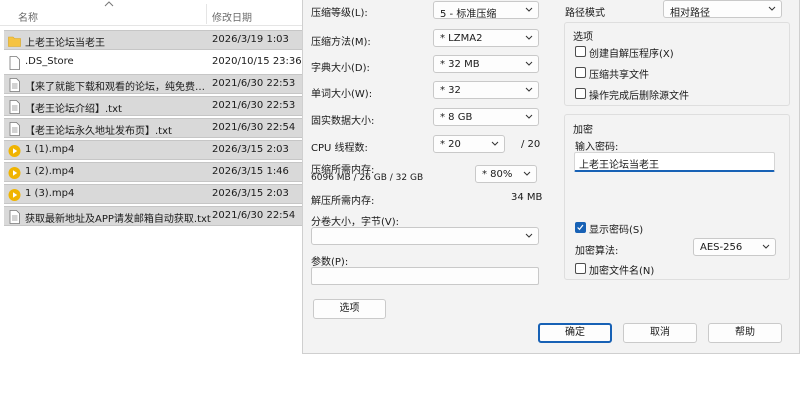 This screenshot has width=800, height=415. Describe the element at coordinates (425, 276) in the screenshot. I see `parameters-input` at that location.